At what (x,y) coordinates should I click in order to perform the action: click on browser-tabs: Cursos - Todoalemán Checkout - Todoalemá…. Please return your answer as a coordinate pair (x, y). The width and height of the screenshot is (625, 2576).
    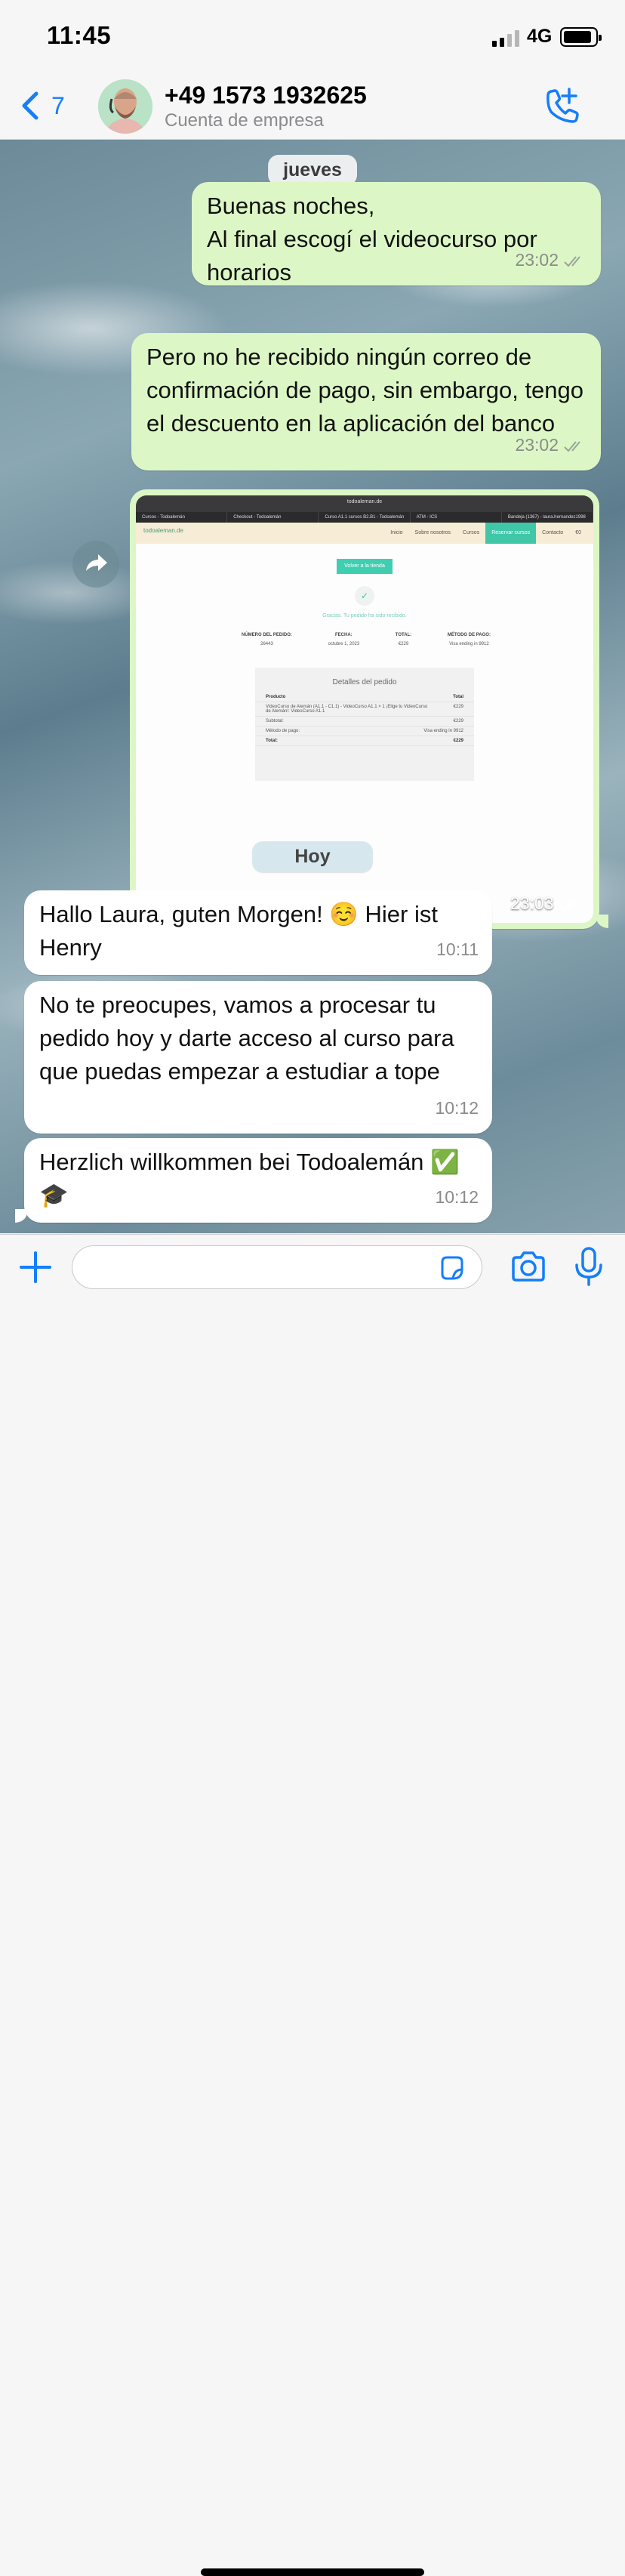
    Looking at the image, I should click on (364, 517).